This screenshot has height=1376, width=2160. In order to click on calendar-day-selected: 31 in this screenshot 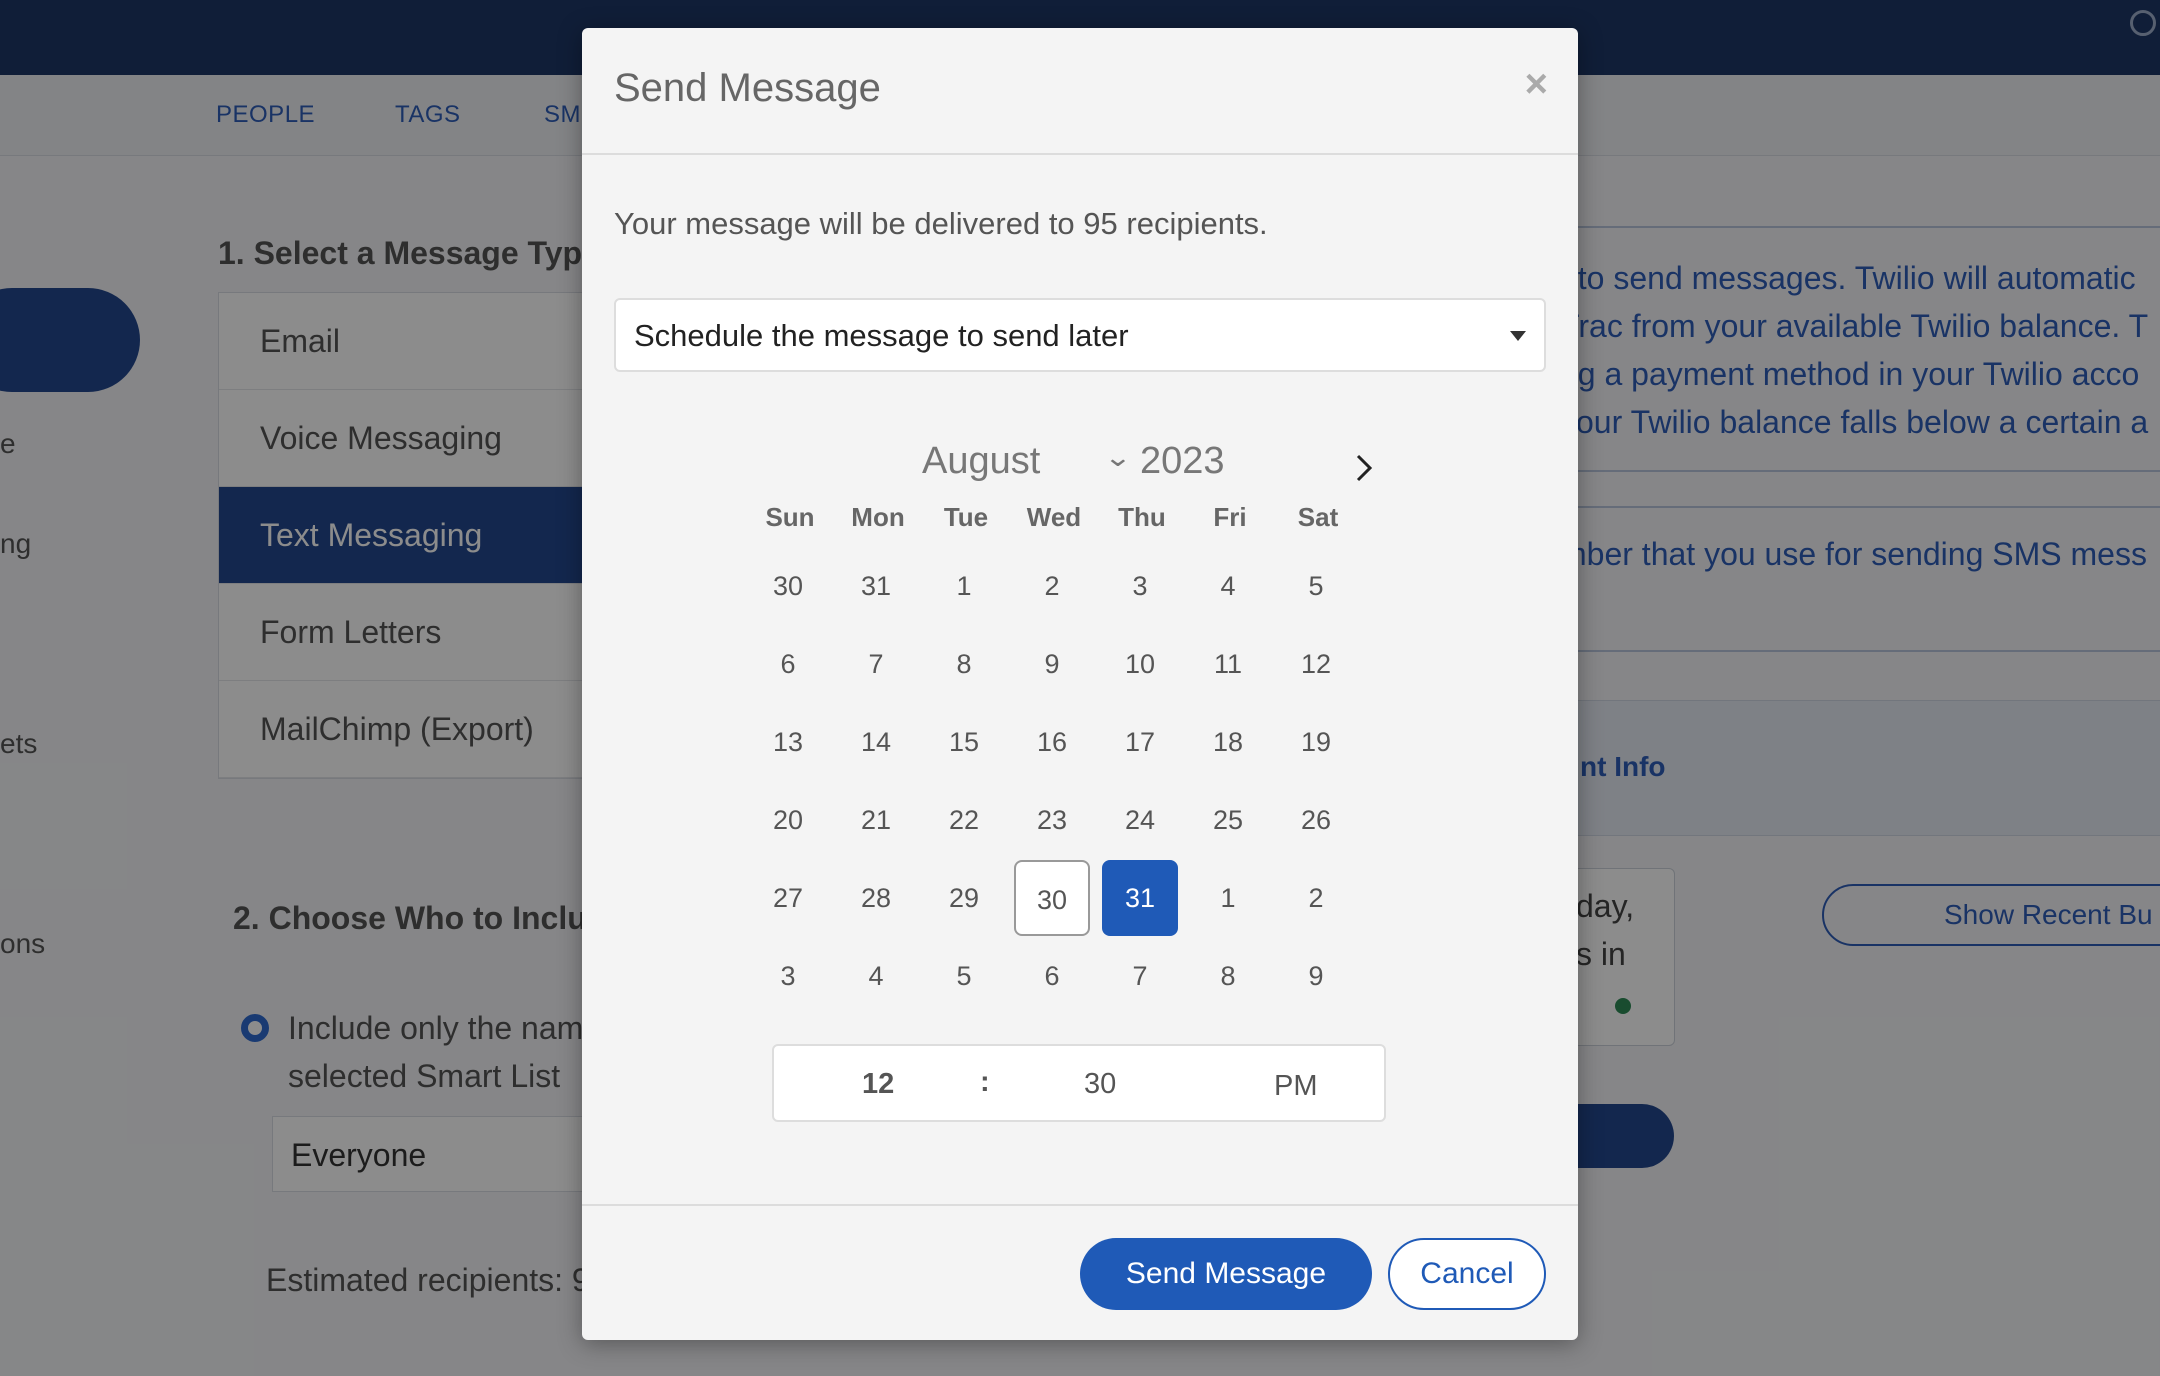, I will do `click(1140, 898)`.